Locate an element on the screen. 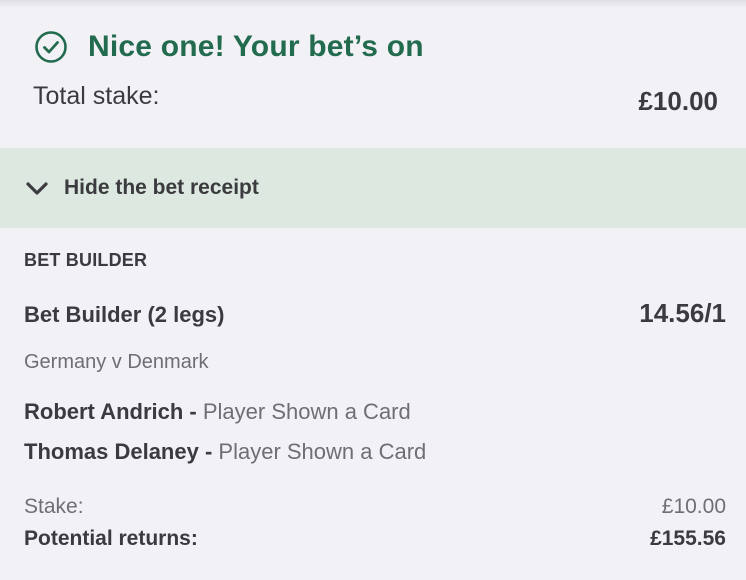 The image size is (746, 580). bet-odds: 14.56/1 is located at coordinates (682, 313).